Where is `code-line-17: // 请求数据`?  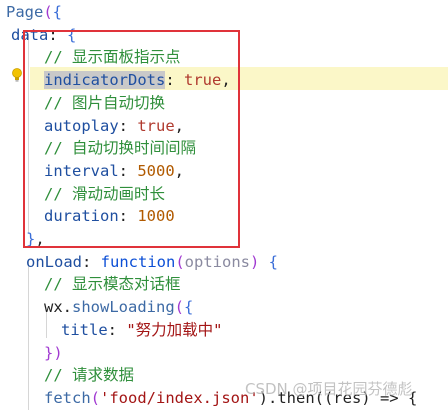 code-line-17: // 请求数据 is located at coordinates (89, 375).